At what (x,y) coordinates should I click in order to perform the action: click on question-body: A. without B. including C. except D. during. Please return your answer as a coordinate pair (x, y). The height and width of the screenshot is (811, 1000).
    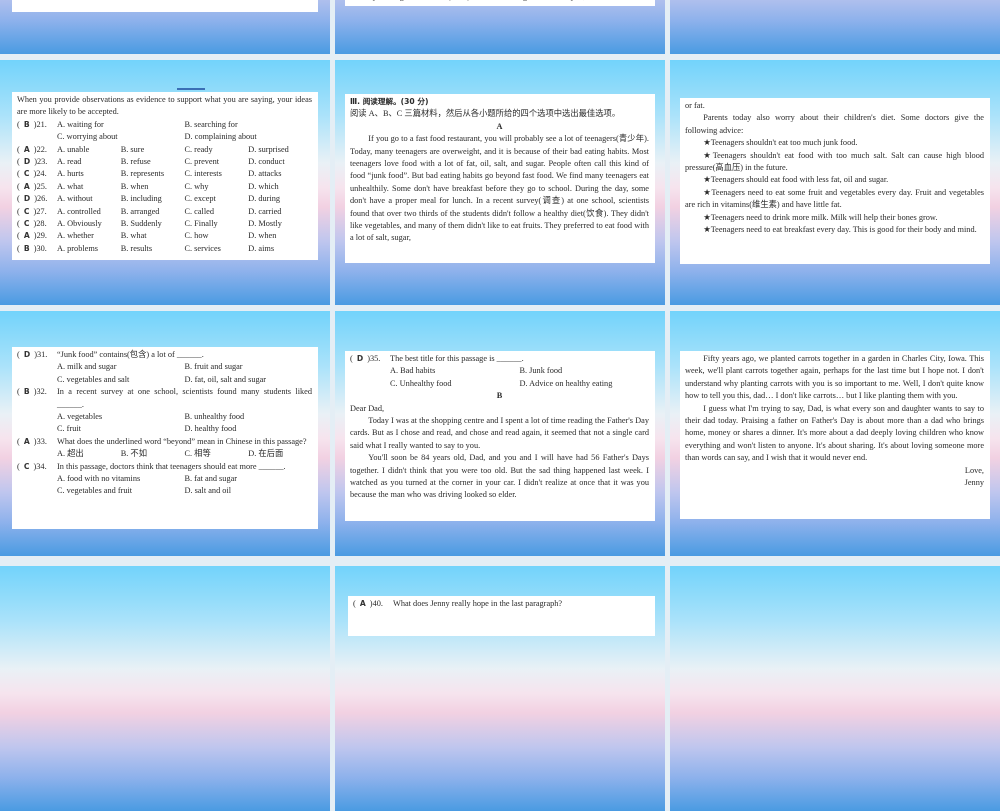
    Looking at the image, I should click on (184, 199).